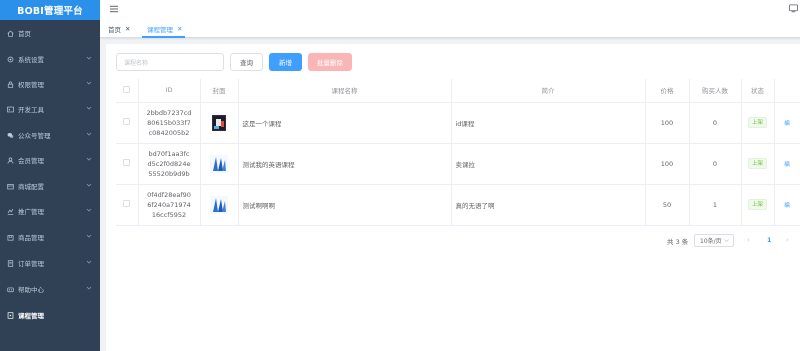 The height and width of the screenshot is (351, 800). What do you see at coordinates (548, 123) in the screenshot?
I see `course-intro: id课程` at bounding box center [548, 123].